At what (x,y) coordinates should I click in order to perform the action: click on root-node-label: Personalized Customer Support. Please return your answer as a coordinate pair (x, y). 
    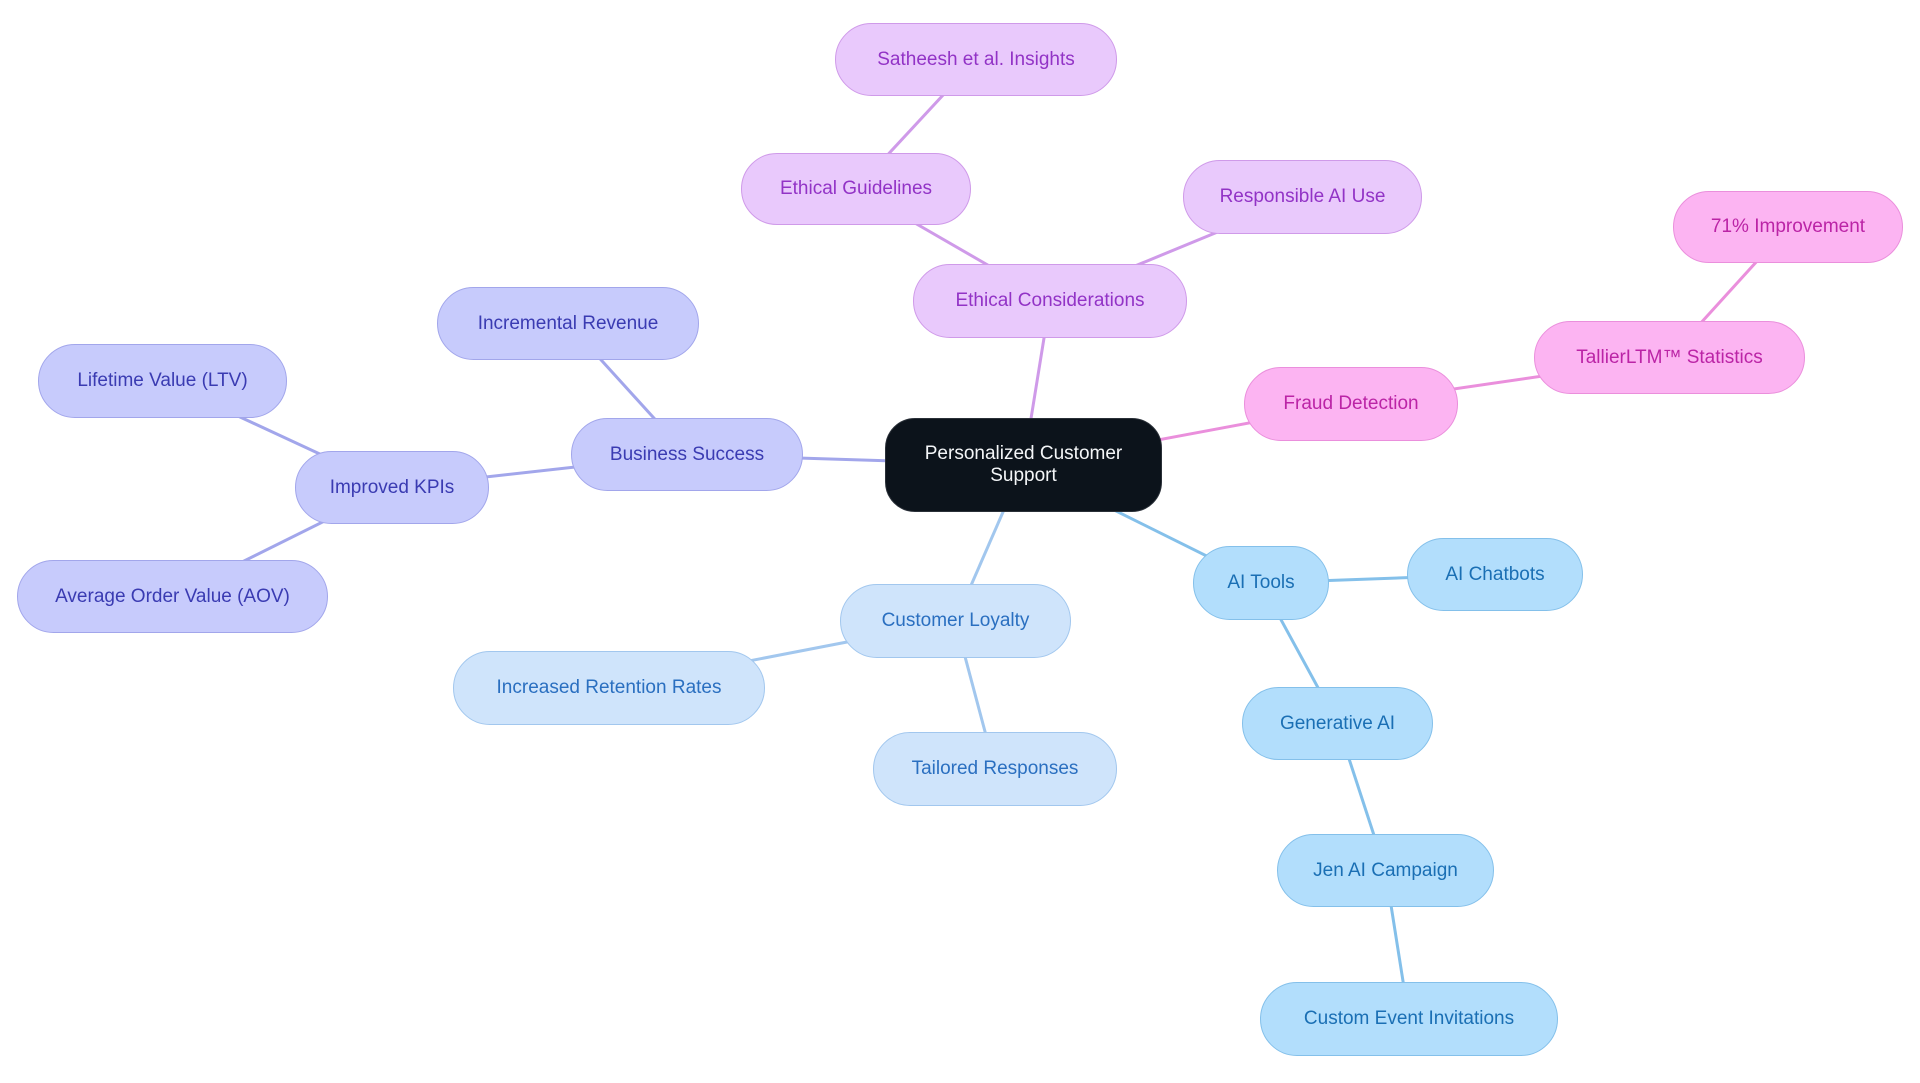
    Looking at the image, I should click on (1023, 464).